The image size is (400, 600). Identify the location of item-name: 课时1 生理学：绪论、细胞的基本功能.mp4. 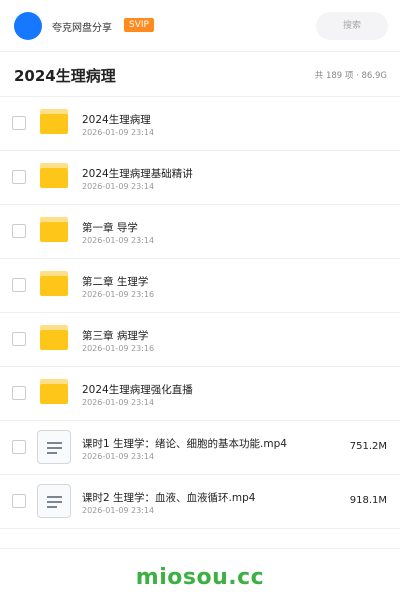
(184, 444).